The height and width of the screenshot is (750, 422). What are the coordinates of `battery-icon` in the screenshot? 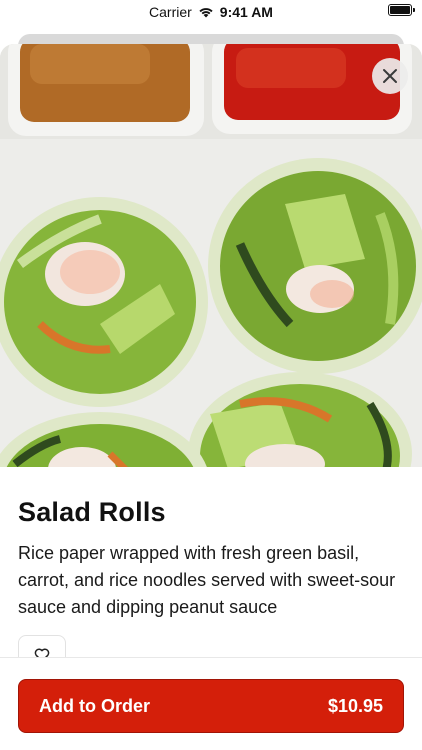 It's located at (401, 10).